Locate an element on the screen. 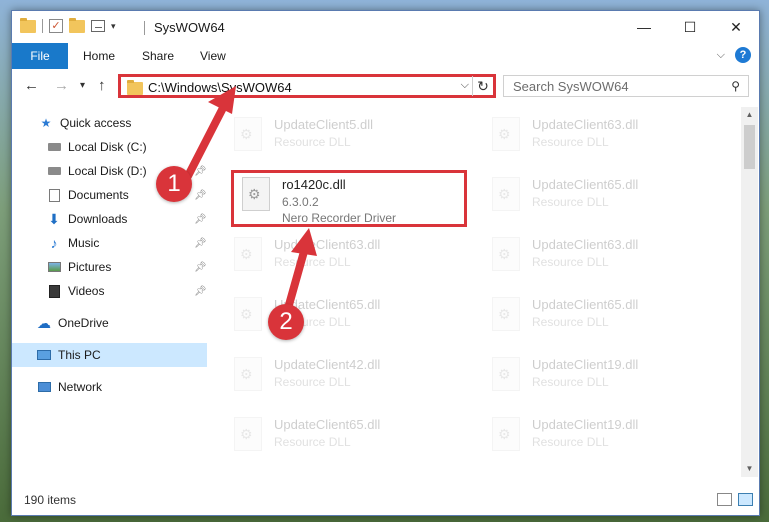 The image size is (769, 522). search-input: Search SysWOW64 ⚲ is located at coordinates (626, 86).